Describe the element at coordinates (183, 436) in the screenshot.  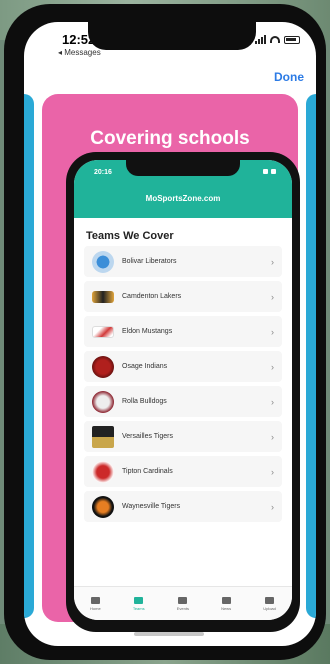
I see `team-row-versailles: Versailles Tigers ›` at that location.